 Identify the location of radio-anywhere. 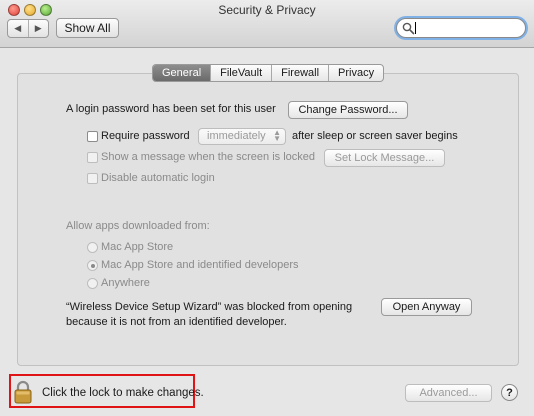
(92, 283).